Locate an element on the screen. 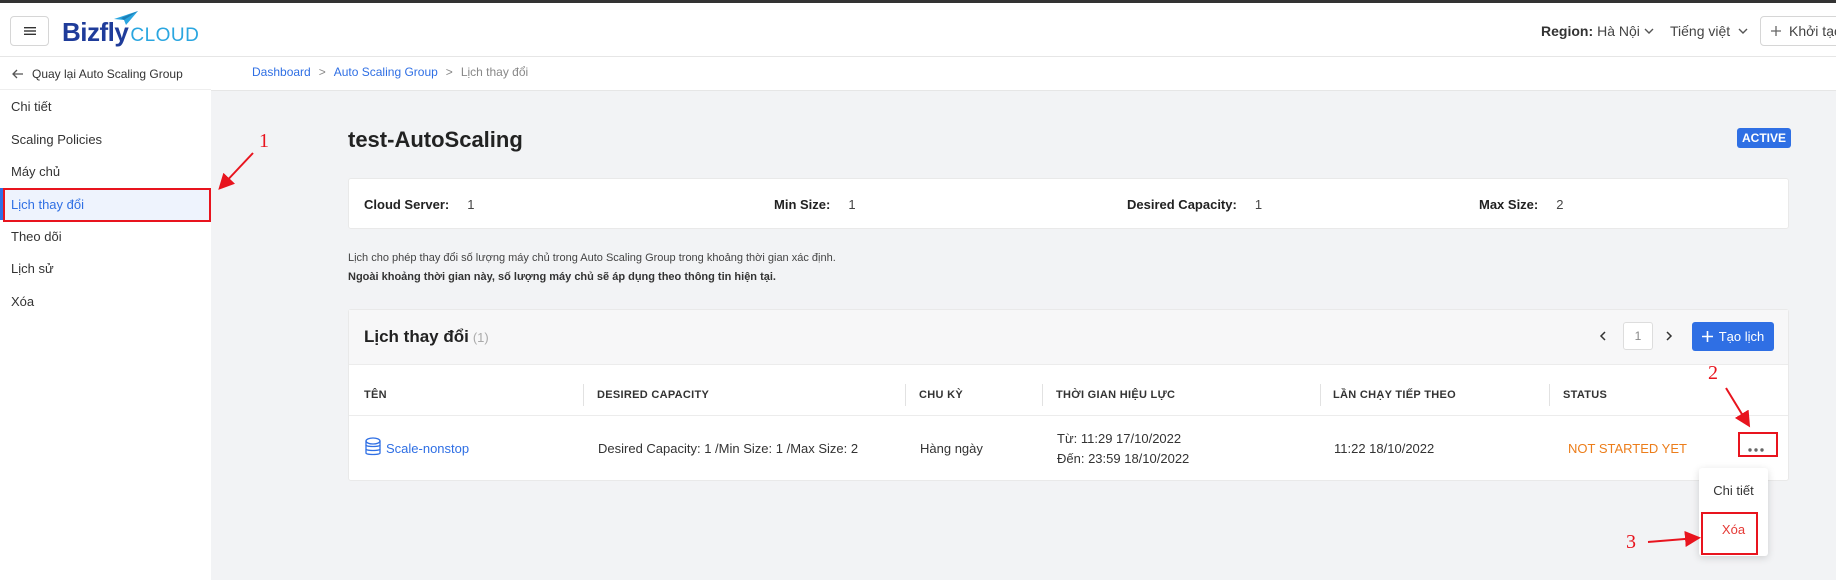 The image size is (1836, 580). create-resource-button: Khởi tạo is located at coordinates (1798, 31).